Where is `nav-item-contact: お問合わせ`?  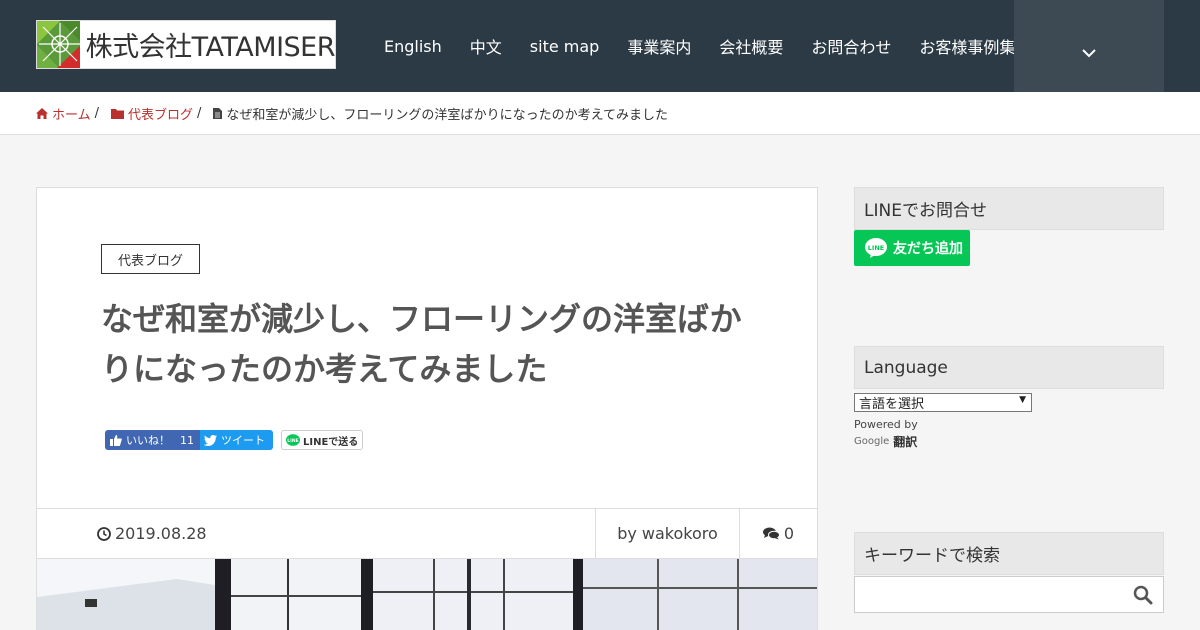 nav-item-contact: お問合わせ is located at coordinates (851, 46).